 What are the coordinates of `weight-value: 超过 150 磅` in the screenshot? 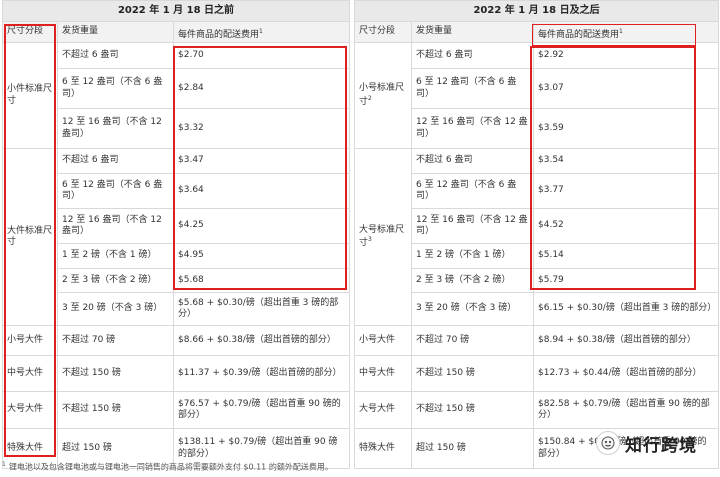 It's located at (87, 447).